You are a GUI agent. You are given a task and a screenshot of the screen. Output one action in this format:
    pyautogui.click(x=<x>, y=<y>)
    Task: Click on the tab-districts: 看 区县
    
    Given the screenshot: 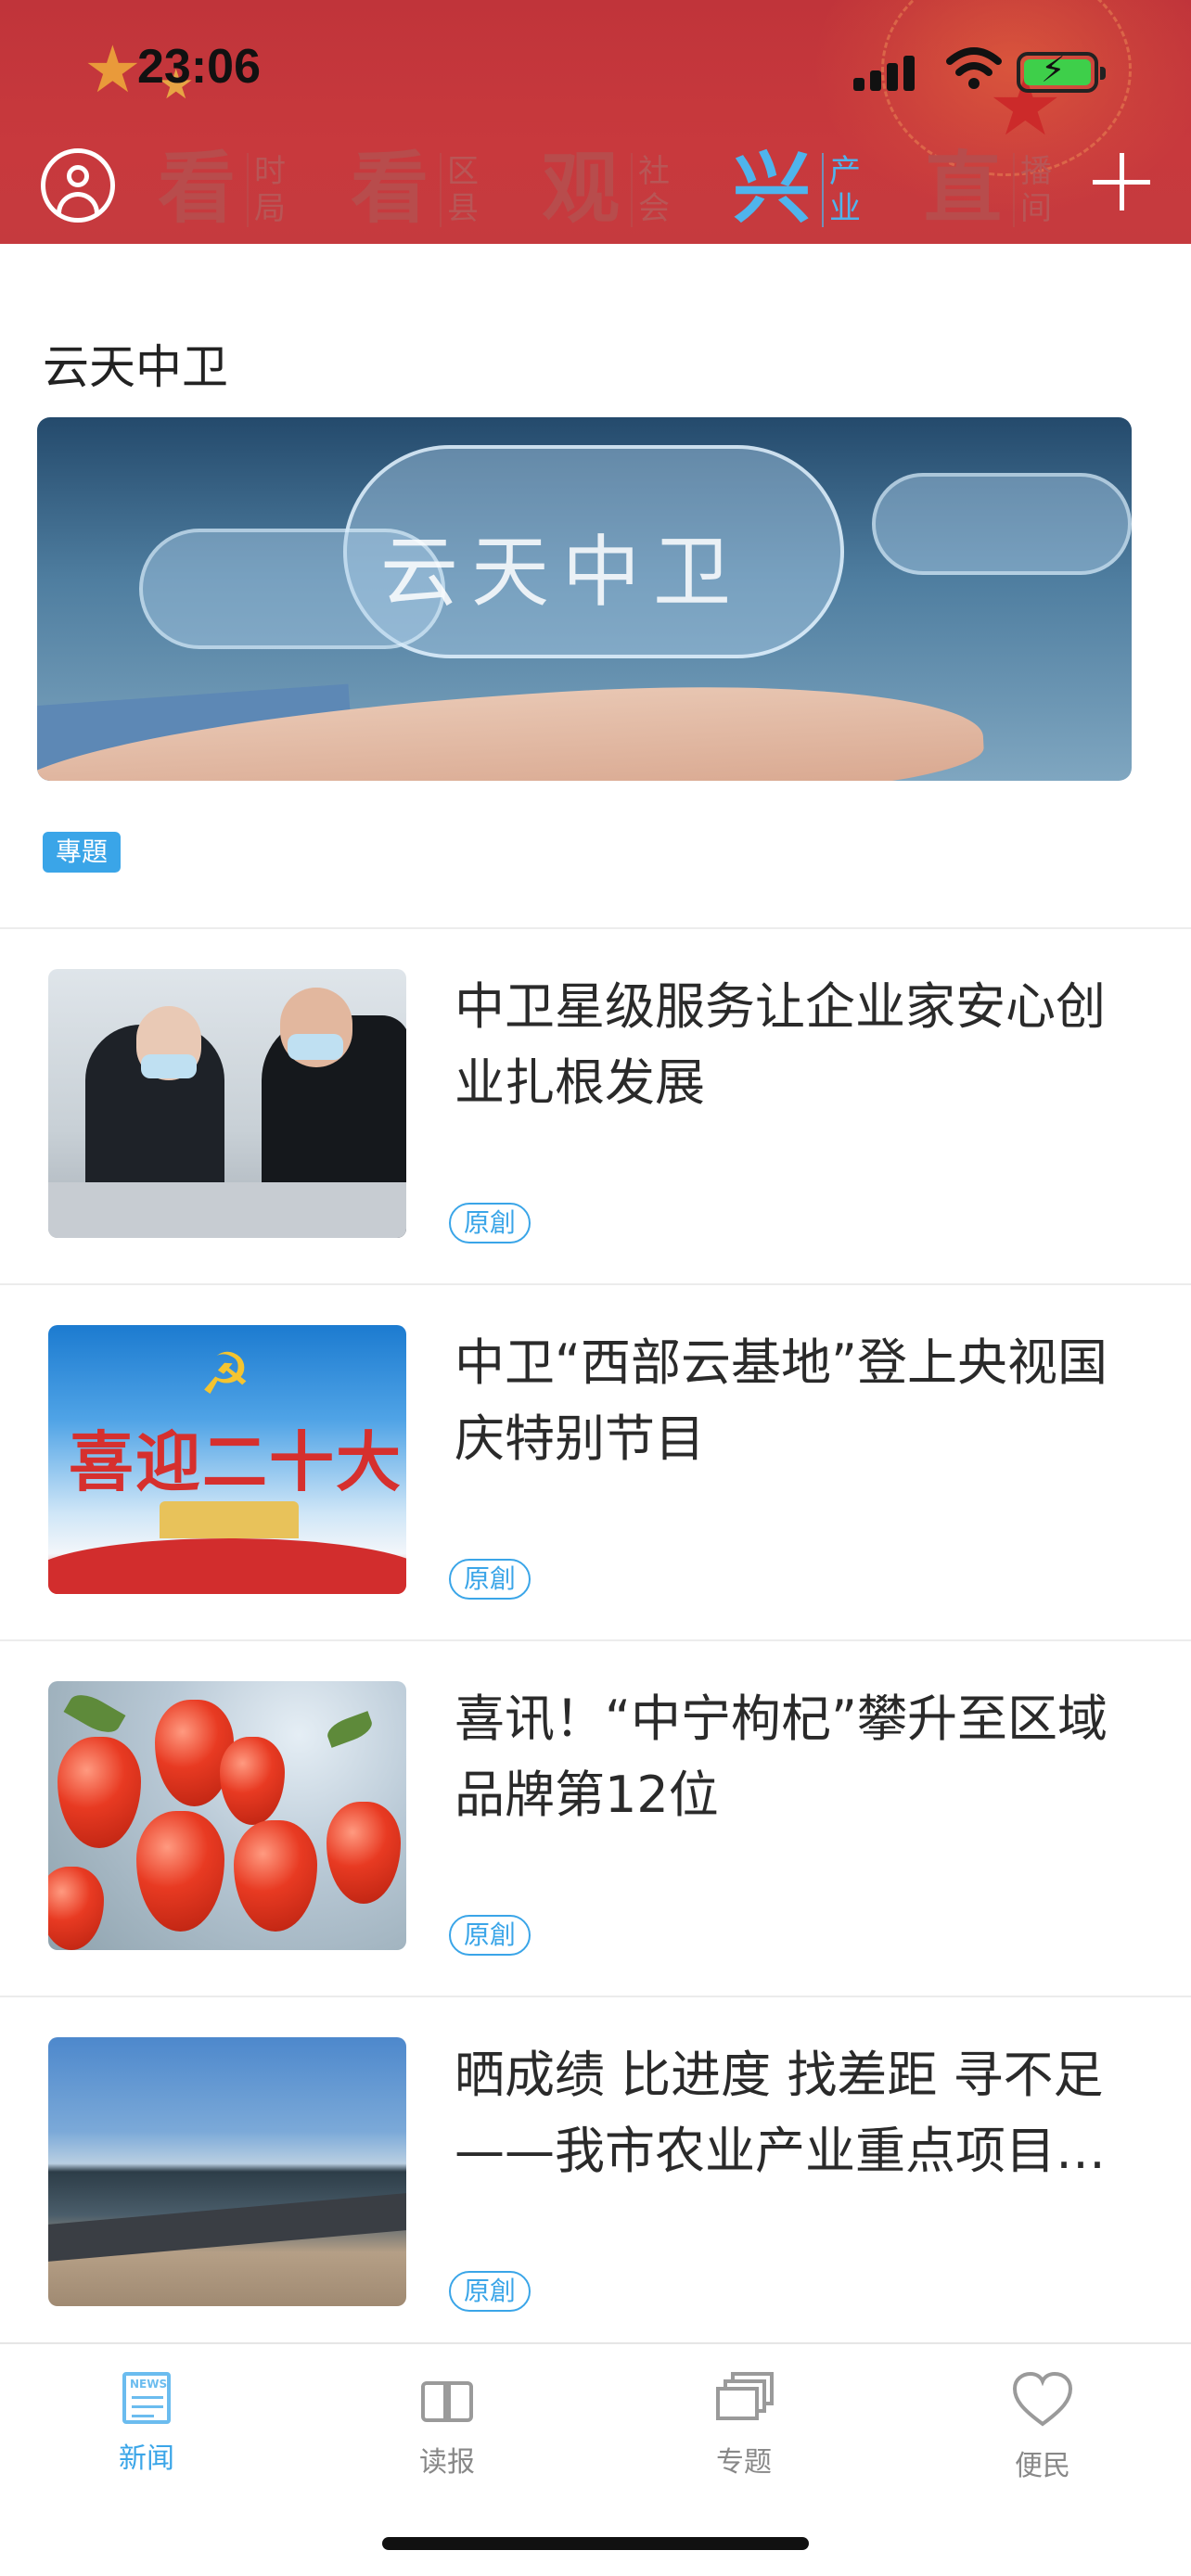 What is the action you would take?
    pyautogui.click(x=425, y=190)
    